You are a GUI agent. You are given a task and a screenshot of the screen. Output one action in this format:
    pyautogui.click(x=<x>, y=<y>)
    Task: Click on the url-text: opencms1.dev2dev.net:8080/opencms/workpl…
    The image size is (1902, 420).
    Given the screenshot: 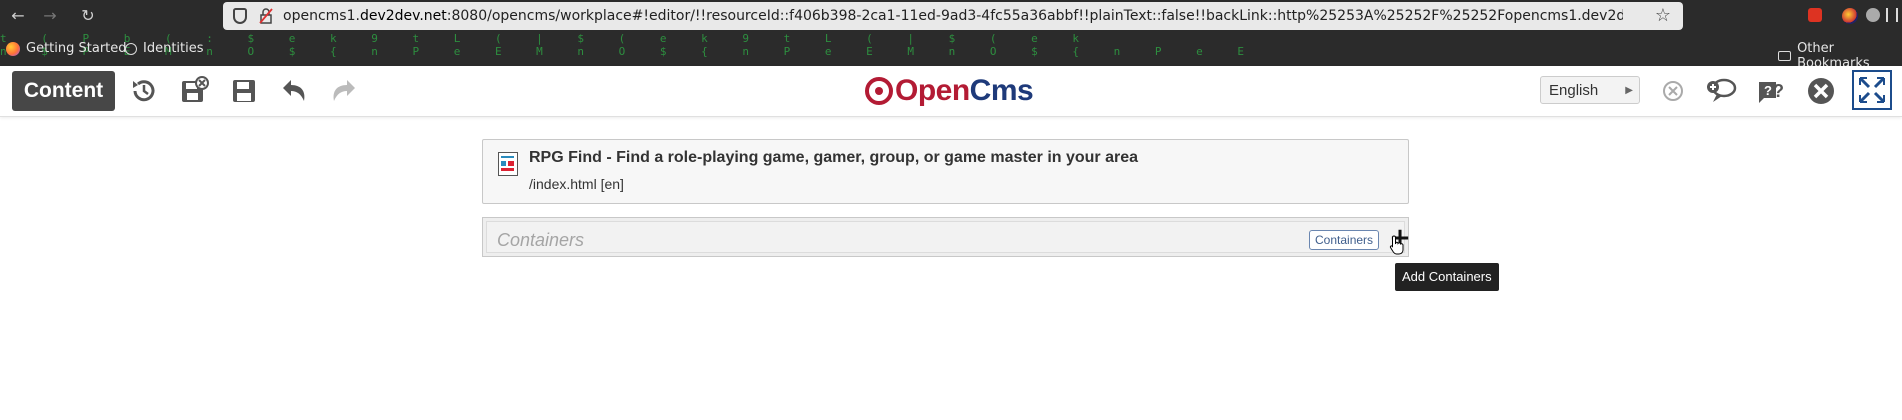 What is the action you would take?
    pyautogui.click(x=953, y=16)
    